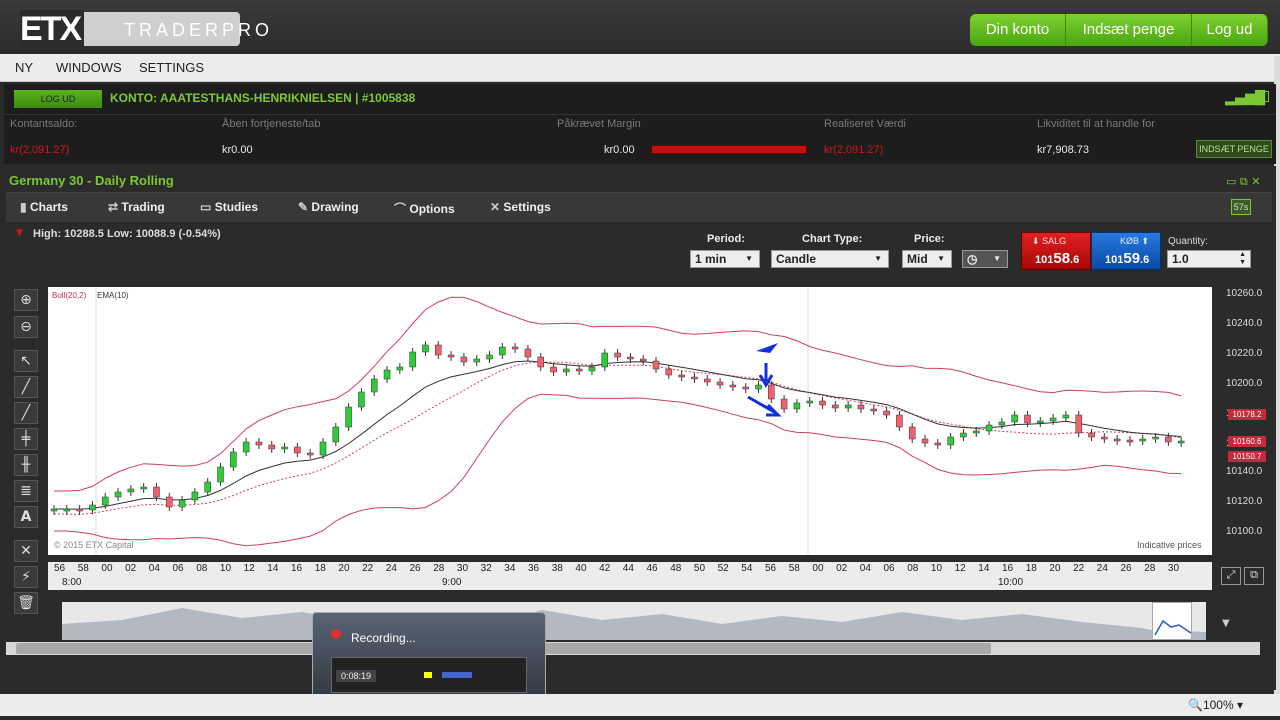  I want to click on pointer-icon: ↖, so click(26, 361).